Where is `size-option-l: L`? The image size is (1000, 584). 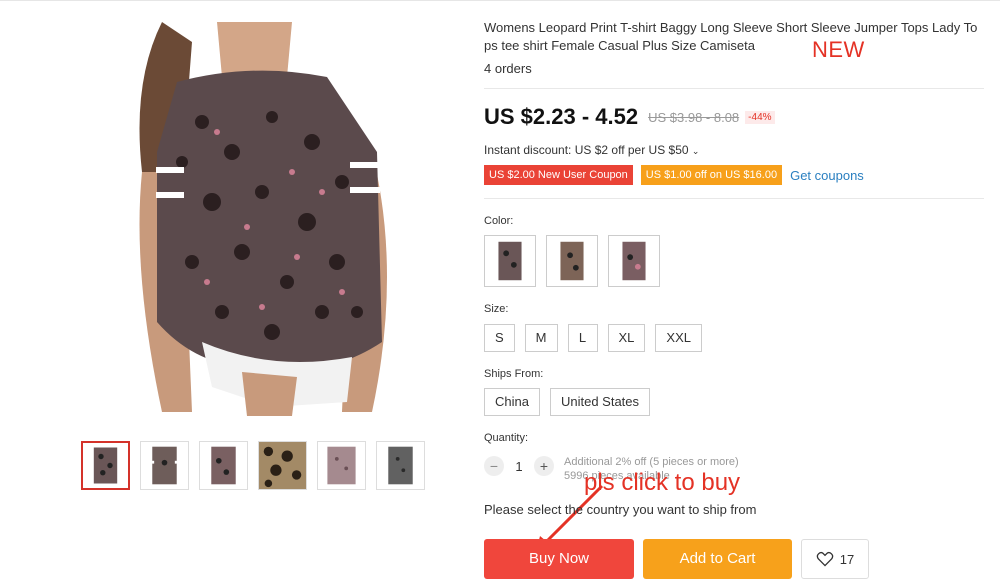 size-option-l: L is located at coordinates (582, 338).